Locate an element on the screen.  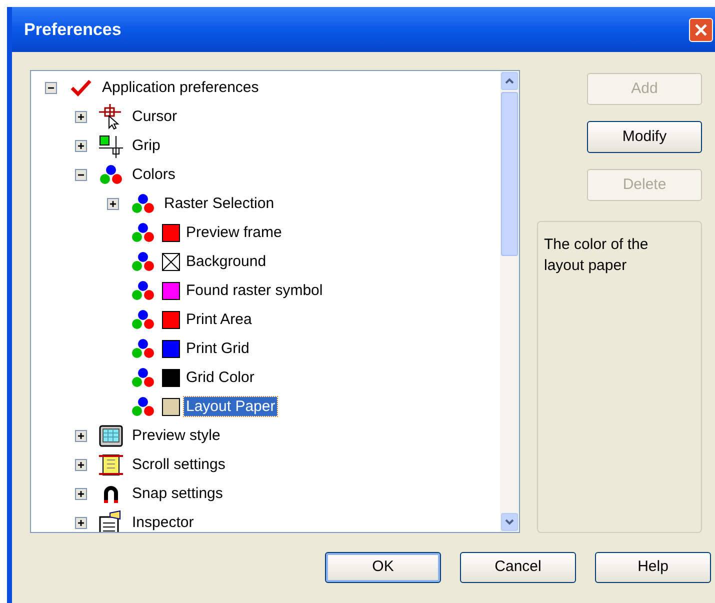
window-title: Preferences is located at coordinates (73, 29).